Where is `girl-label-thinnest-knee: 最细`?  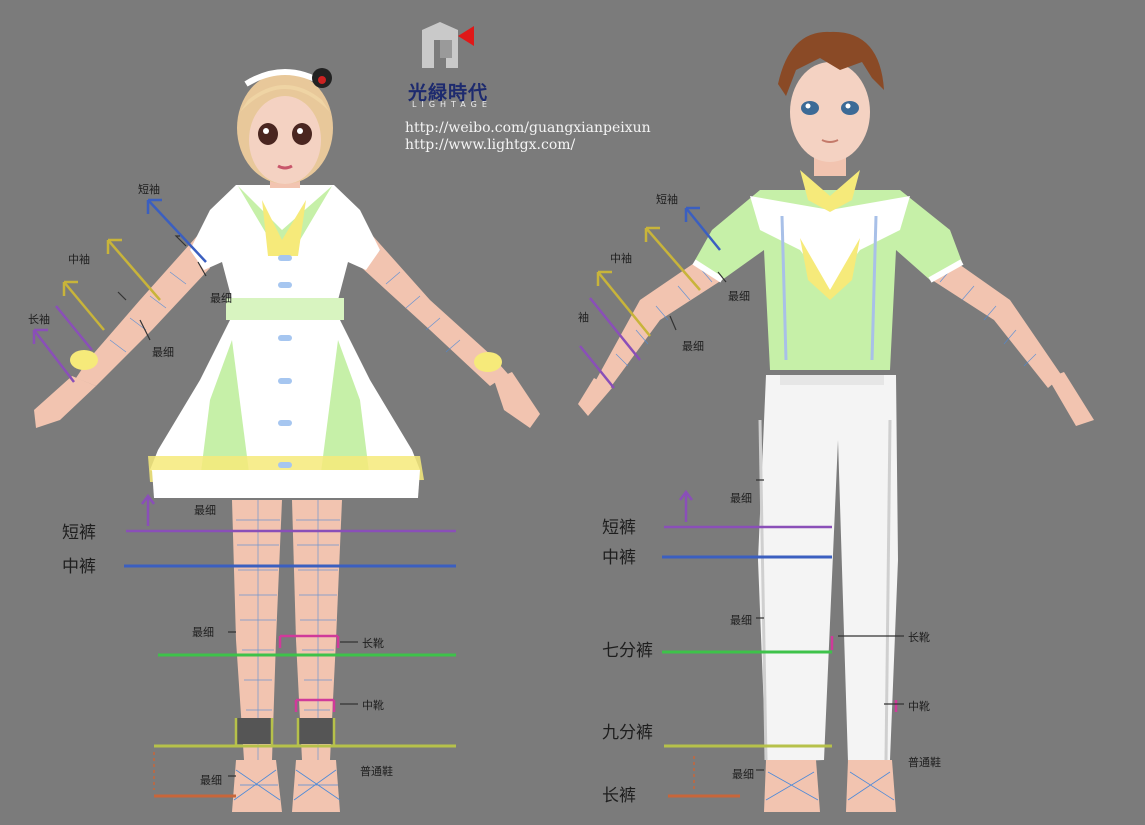
girl-label-thinnest-knee: 最细 is located at coordinates (203, 632).